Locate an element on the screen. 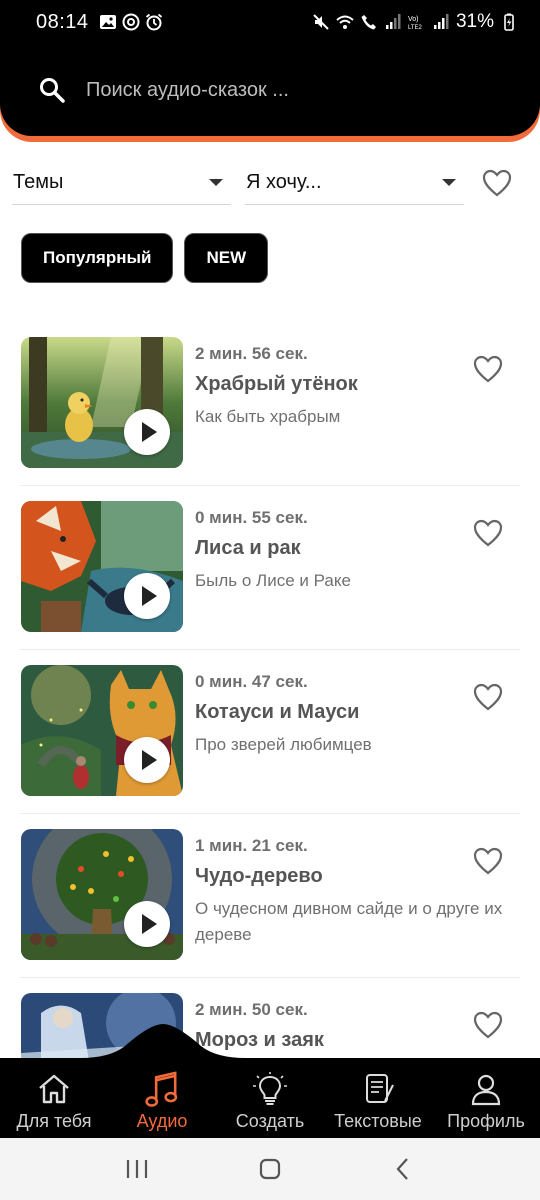 This screenshot has height=1200, width=540. back-button is located at coordinates (403, 1169).